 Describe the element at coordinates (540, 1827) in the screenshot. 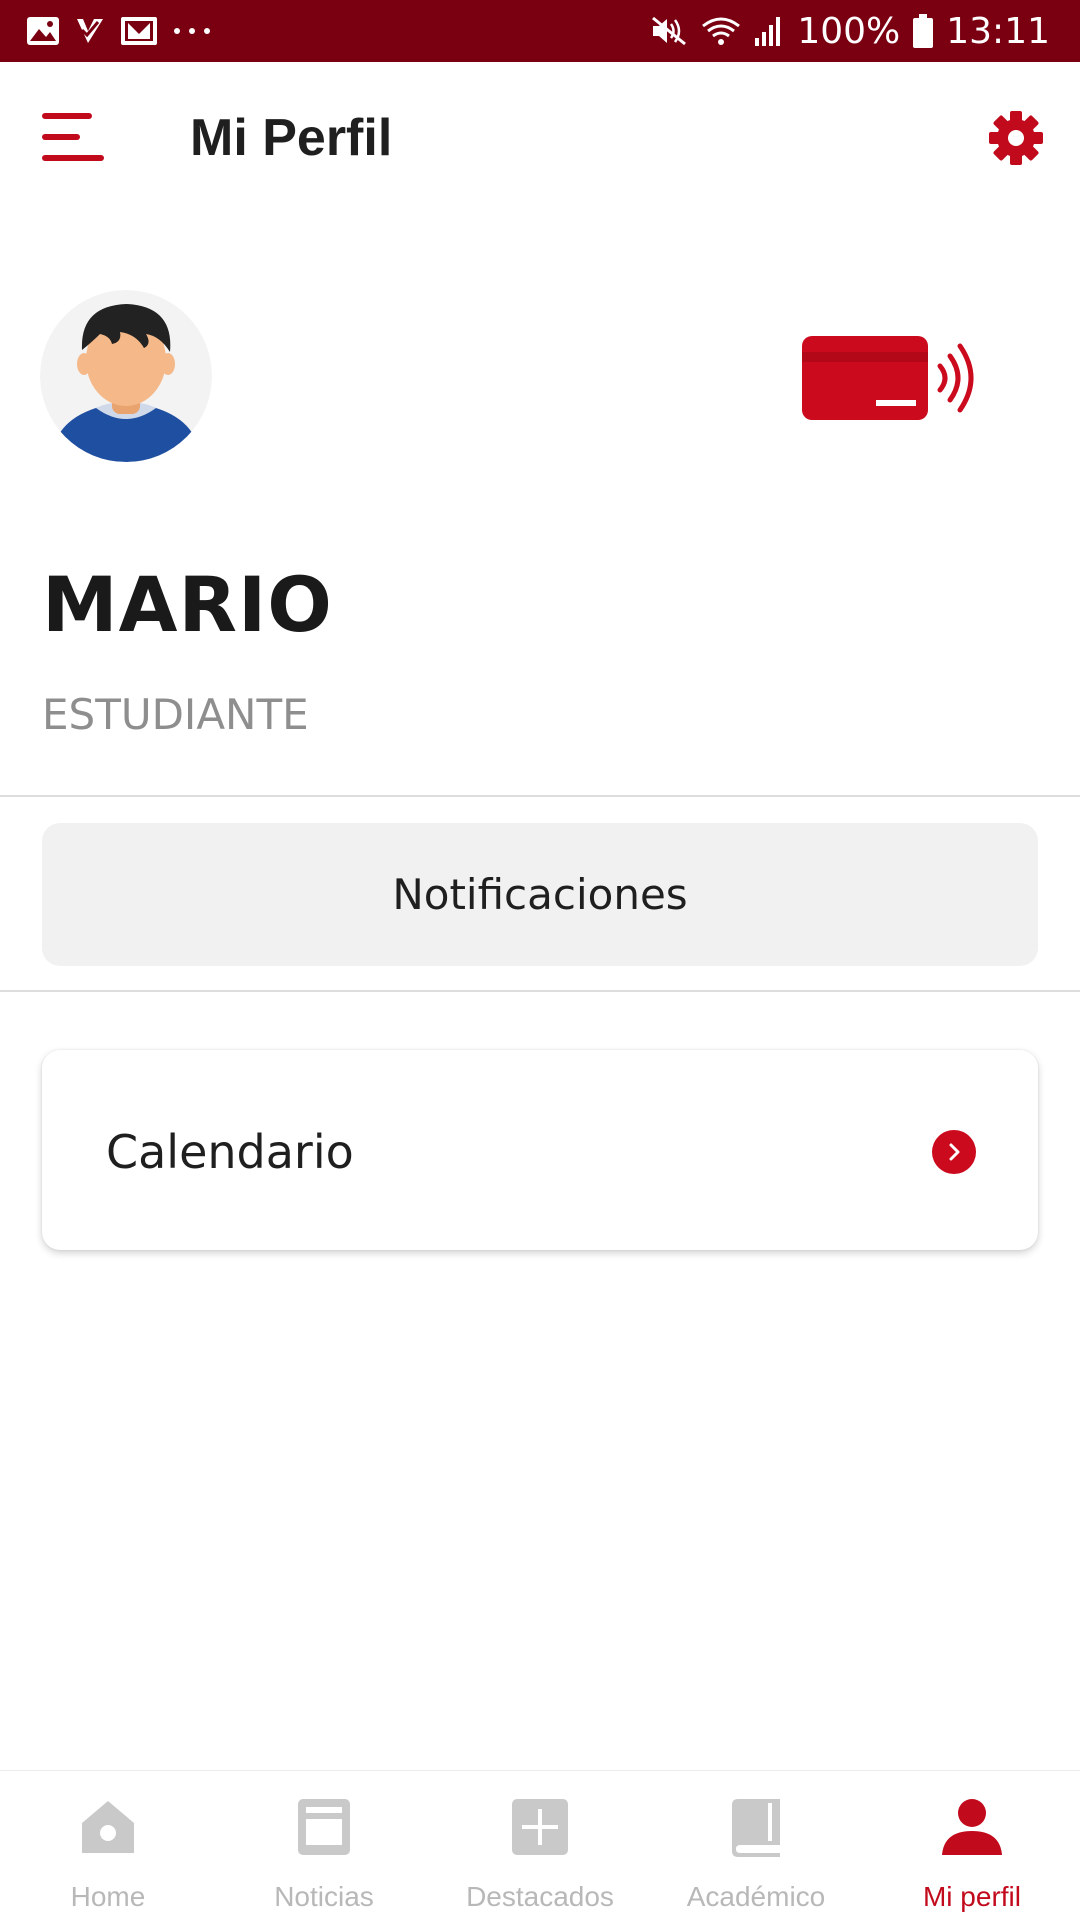

I see `plus-box-icon` at that location.